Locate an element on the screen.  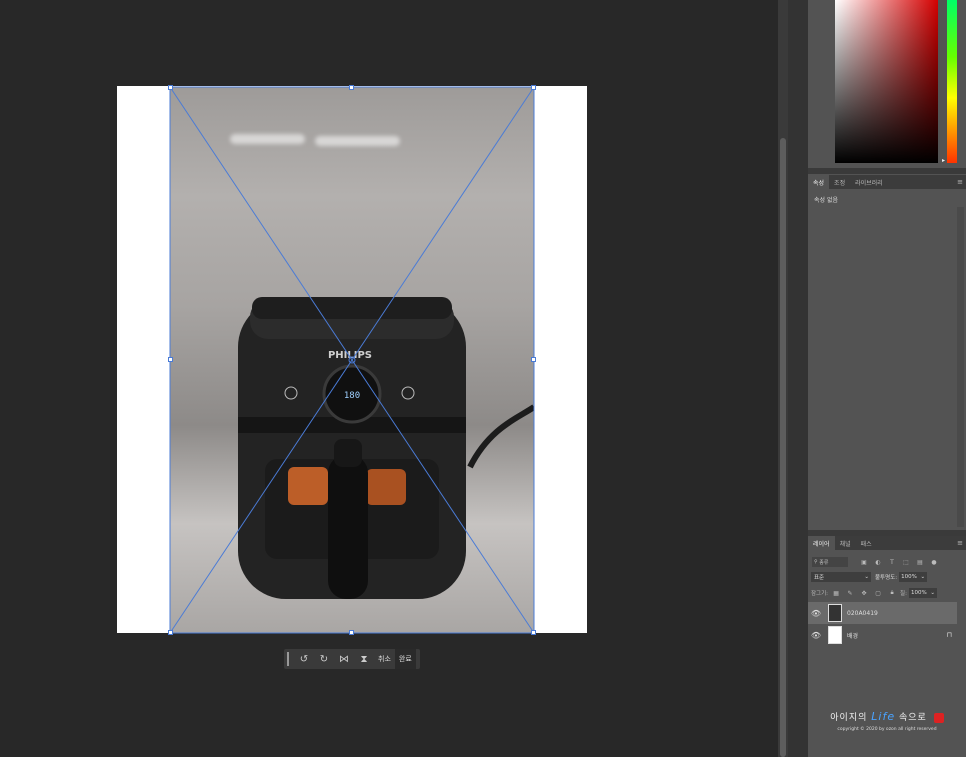
flip-vertical-icon: ⧗ is located at coordinates (364, 659).